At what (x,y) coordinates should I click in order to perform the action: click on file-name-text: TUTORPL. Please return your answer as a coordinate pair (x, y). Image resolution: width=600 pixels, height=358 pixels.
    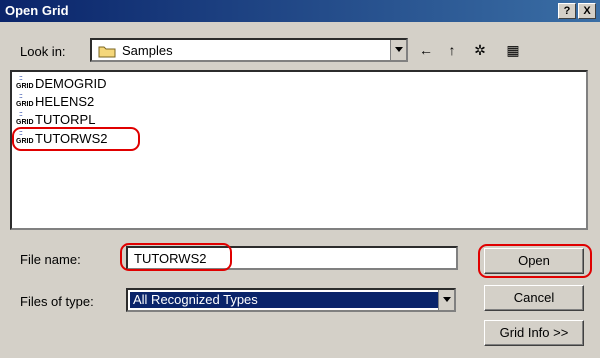
    Looking at the image, I should click on (65, 119).